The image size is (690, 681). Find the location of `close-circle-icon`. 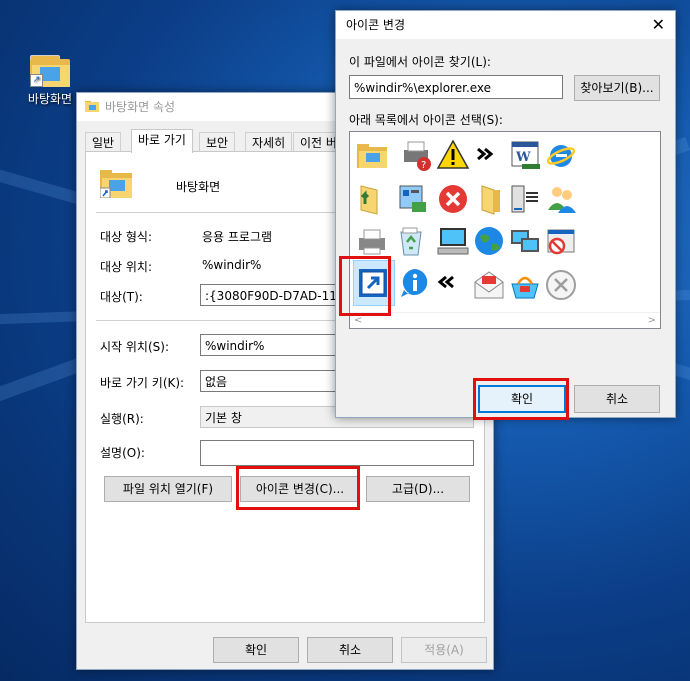

close-circle-icon is located at coordinates (561, 285).